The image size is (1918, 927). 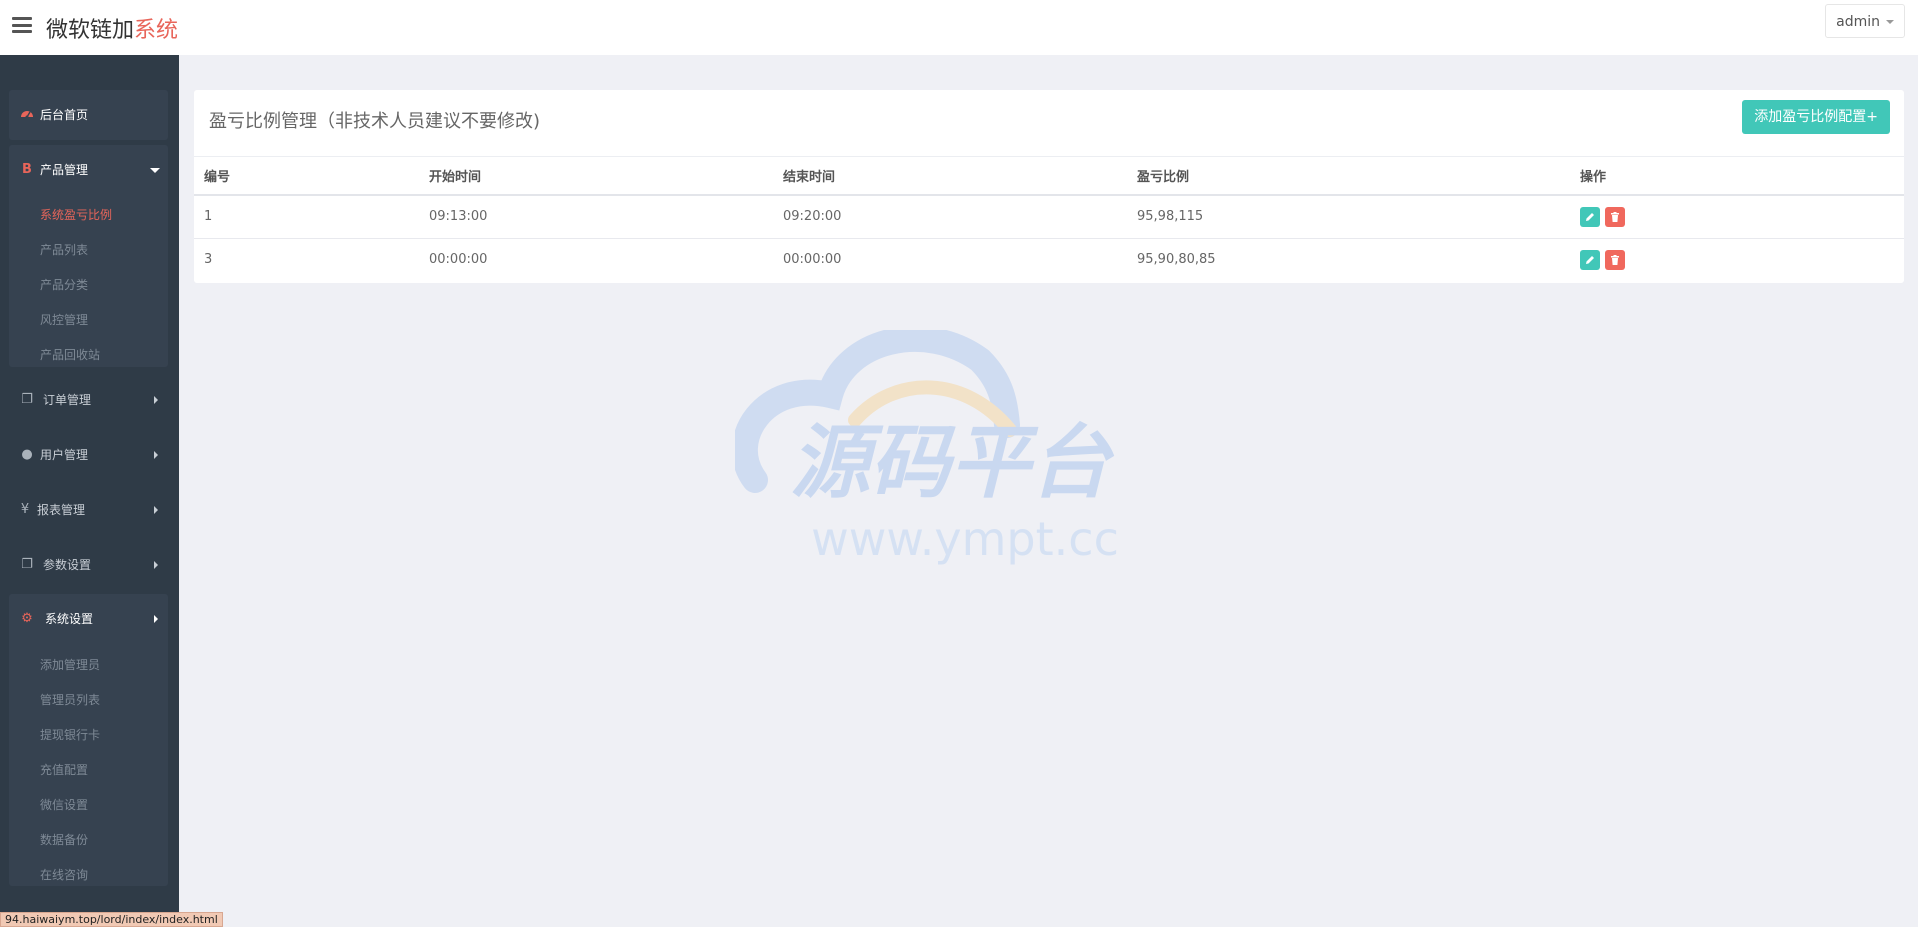 What do you see at coordinates (1737, 176) in the screenshot?
I see `column-header-actions: 操作` at bounding box center [1737, 176].